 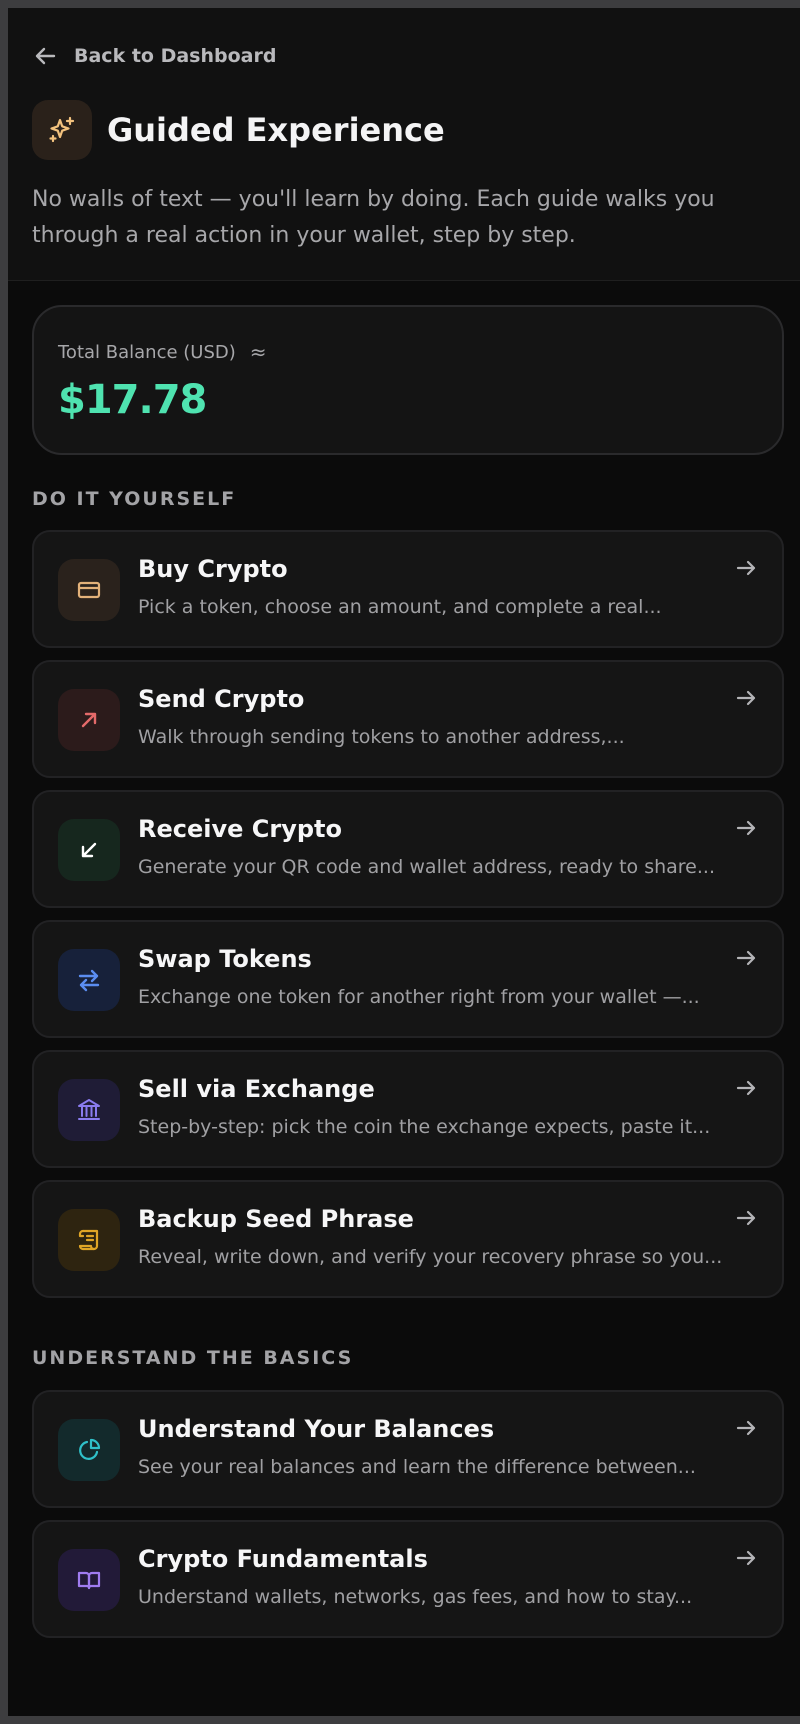 What do you see at coordinates (221, 699) in the screenshot?
I see `guide-title: Send Crypto` at bounding box center [221, 699].